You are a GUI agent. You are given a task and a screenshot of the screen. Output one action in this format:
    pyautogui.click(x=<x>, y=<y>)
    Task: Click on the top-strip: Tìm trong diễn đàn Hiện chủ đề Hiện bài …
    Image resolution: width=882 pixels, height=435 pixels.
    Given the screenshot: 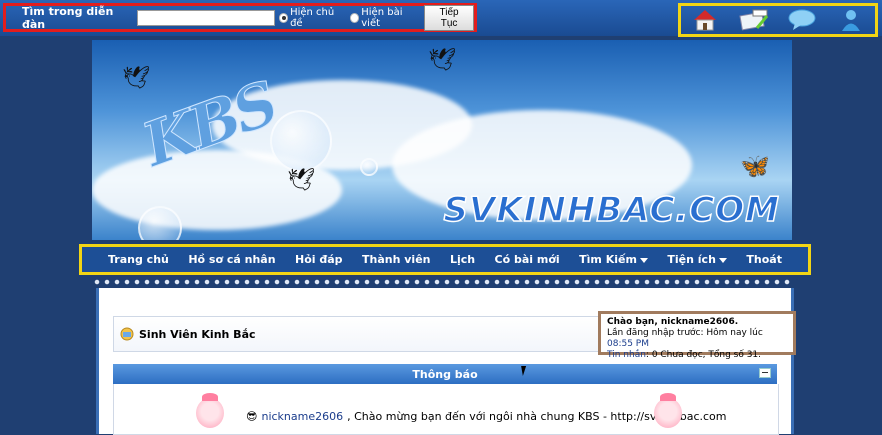 What is the action you would take?
    pyautogui.click(x=441, y=18)
    